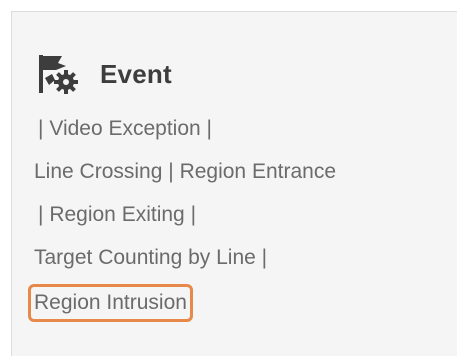 This screenshot has width=458, height=356. What do you see at coordinates (145, 257) in the screenshot?
I see `link-target-counting-by-line: Target Counting by Line` at bounding box center [145, 257].